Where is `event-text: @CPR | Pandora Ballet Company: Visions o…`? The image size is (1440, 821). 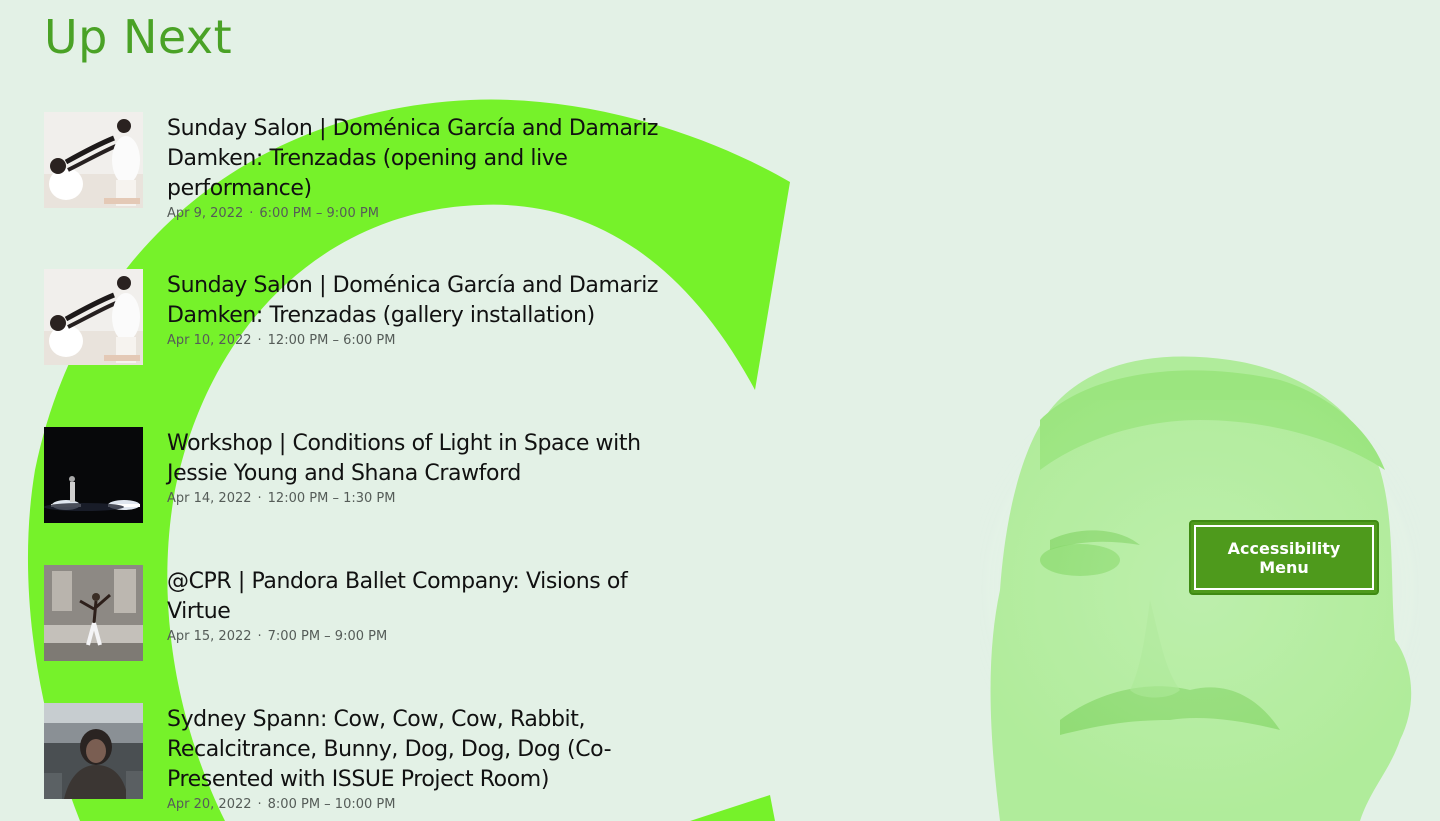 event-text: @CPR | Pandora Ballet Company: Visions o… is located at coordinates (417, 605).